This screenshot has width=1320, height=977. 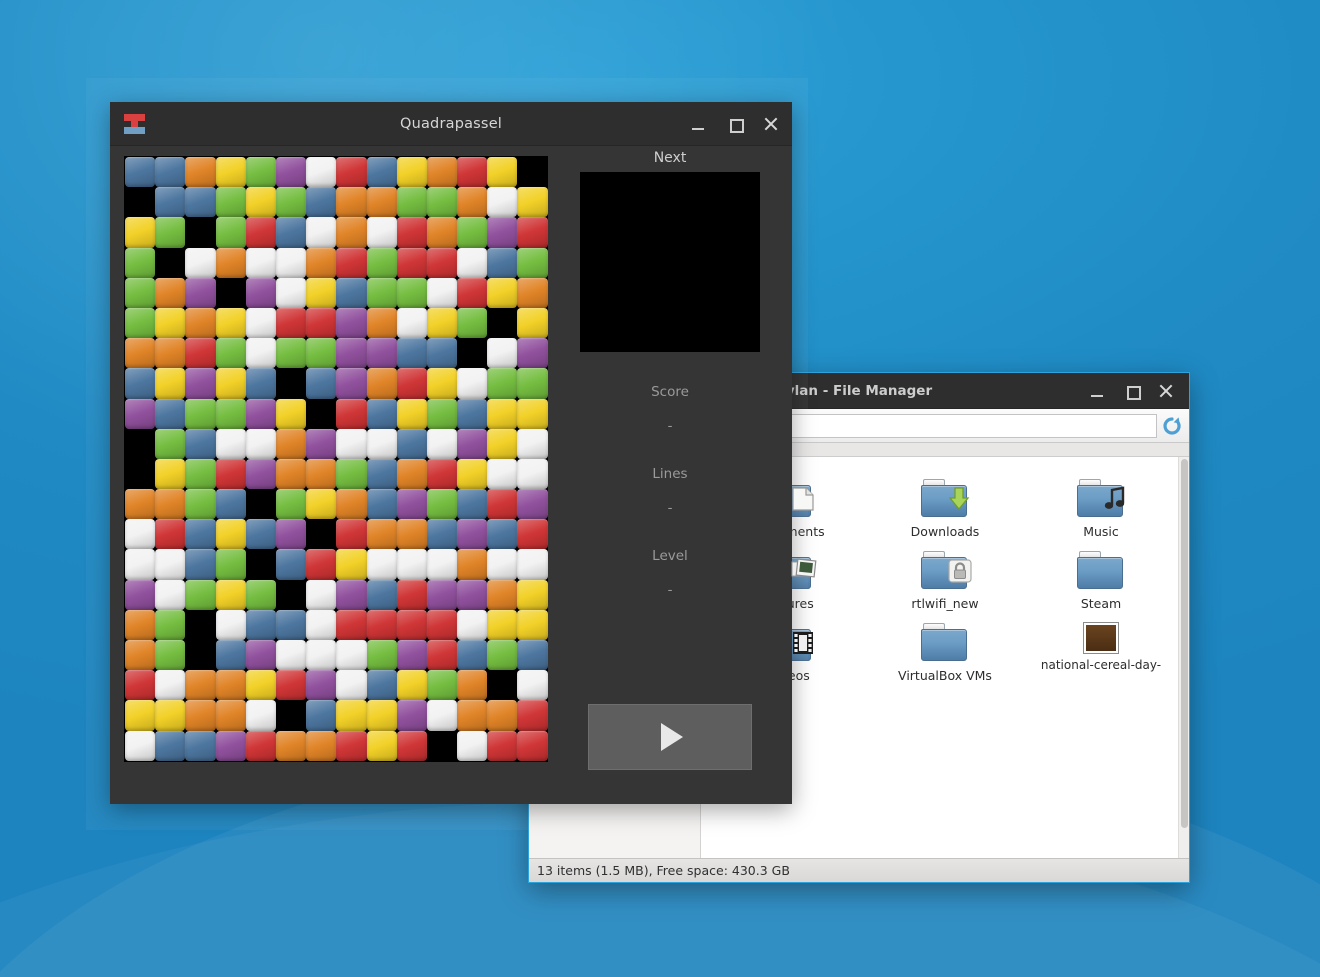 I want to click on file-item: Music, so click(x=1101, y=508).